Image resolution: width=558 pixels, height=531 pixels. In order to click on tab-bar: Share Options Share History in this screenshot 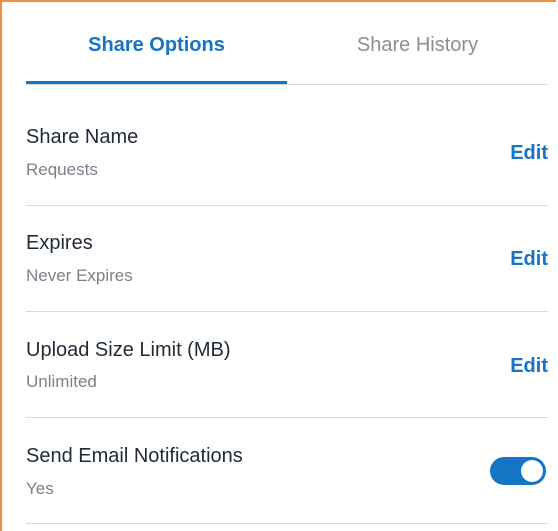, I will do `click(287, 43)`.